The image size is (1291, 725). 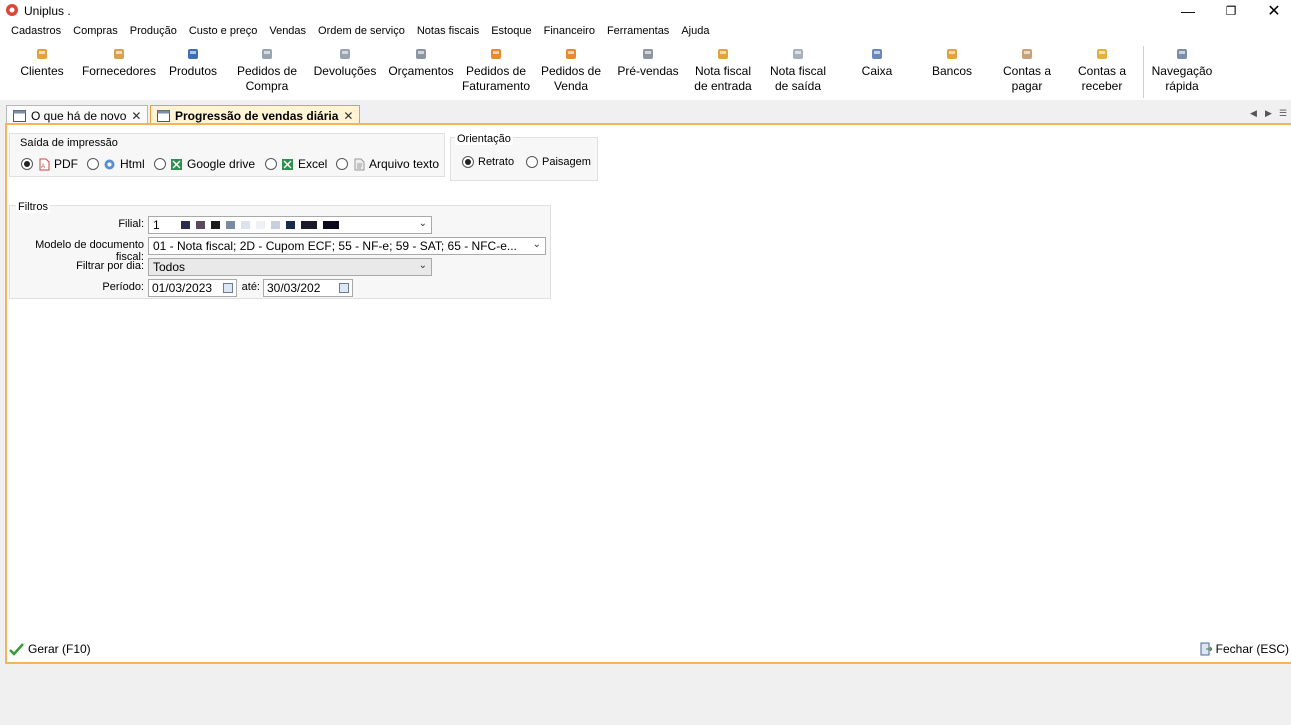 I want to click on toolbar-return-button: Devoluções, so click(x=345, y=73).